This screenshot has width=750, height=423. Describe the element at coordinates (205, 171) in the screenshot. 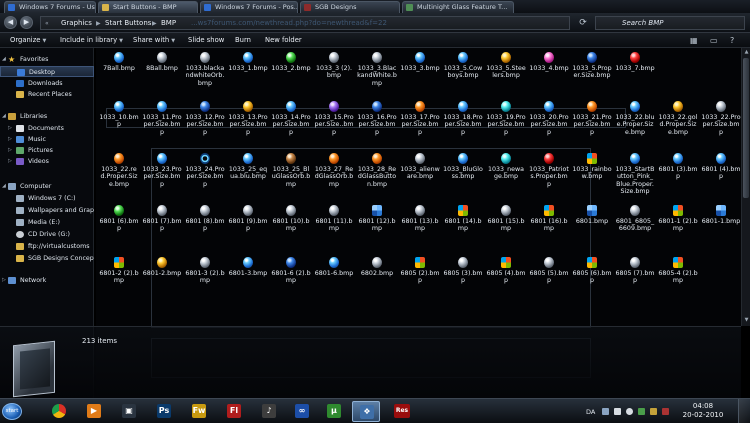

I see `file-item: 1033_24.Proper.Size.bmp` at that location.